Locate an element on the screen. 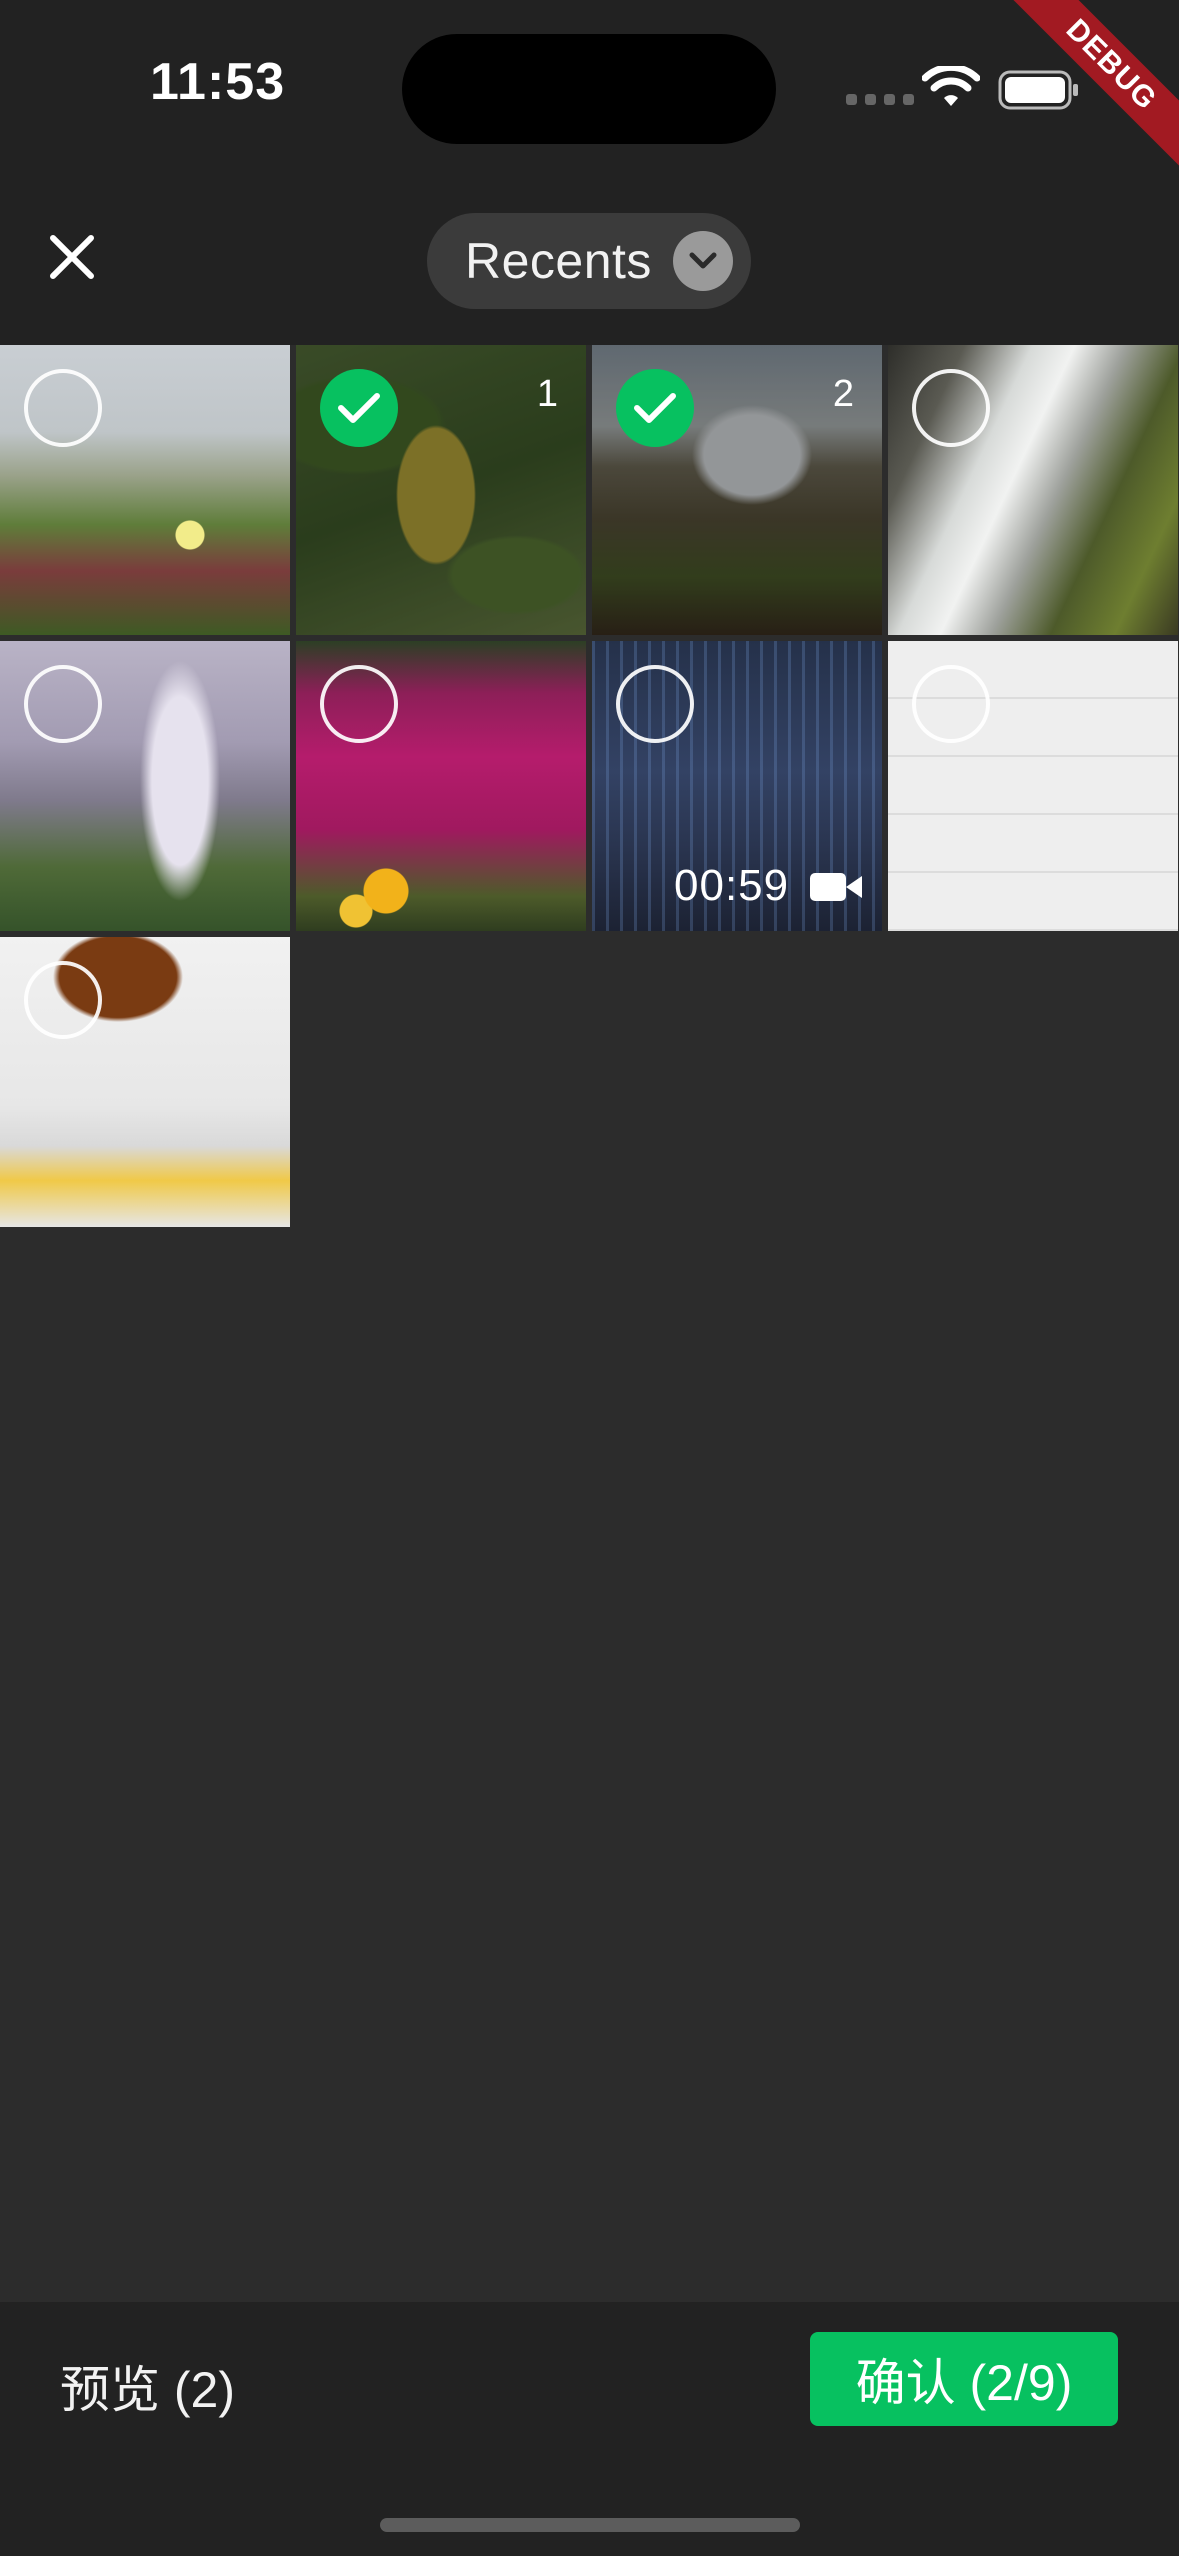 The width and height of the screenshot is (1179, 2556). album-label: Recents is located at coordinates (558, 261).